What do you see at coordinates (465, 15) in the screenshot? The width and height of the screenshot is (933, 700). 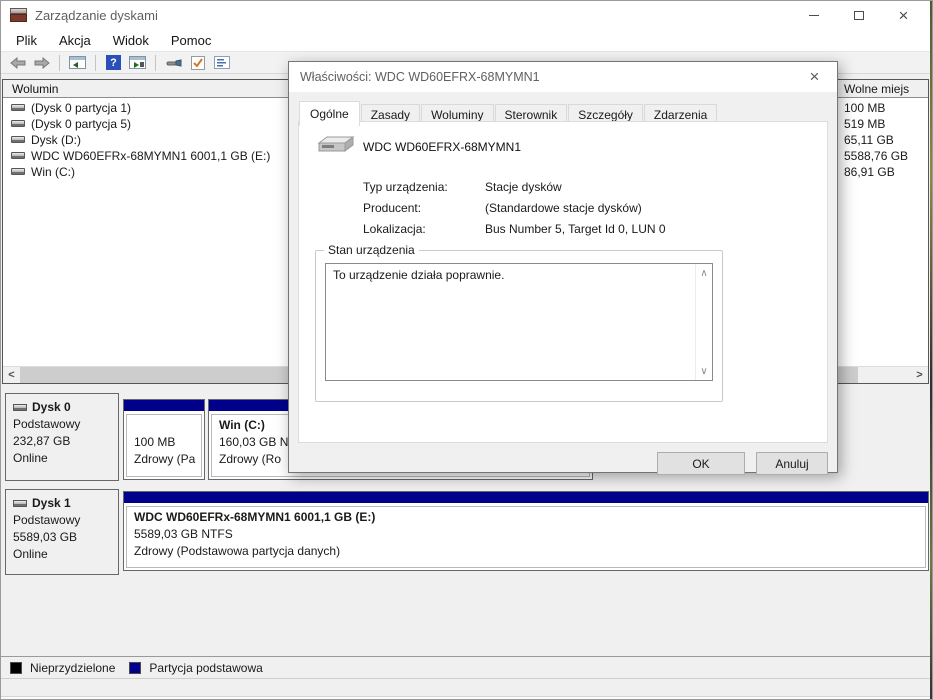 I see `title-bar: Zarządzanie dyskami ×` at bounding box center [465, 15].